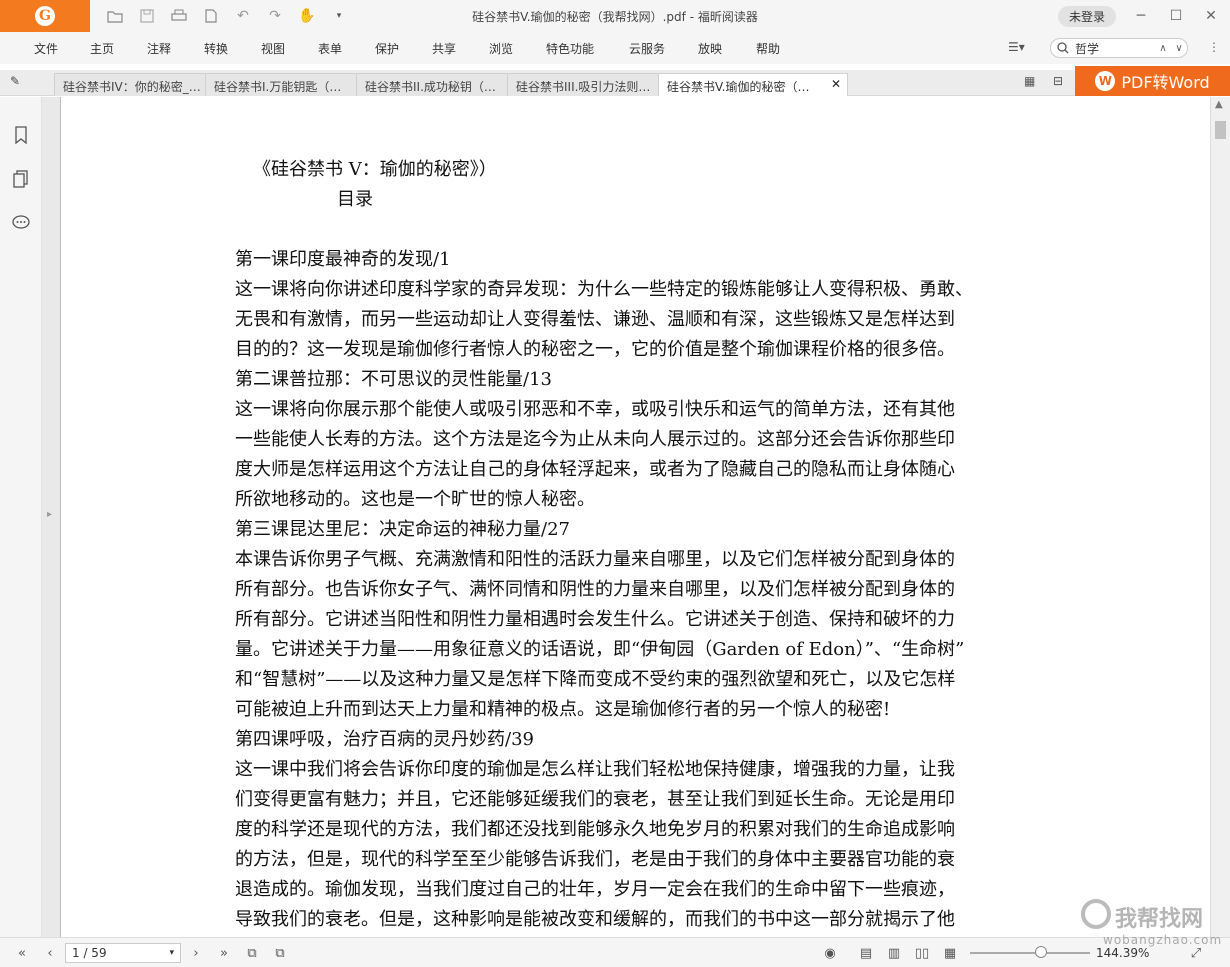 This screenshot has height=967, width=1230. I want to click on app-logo: G, so click(45, 16).